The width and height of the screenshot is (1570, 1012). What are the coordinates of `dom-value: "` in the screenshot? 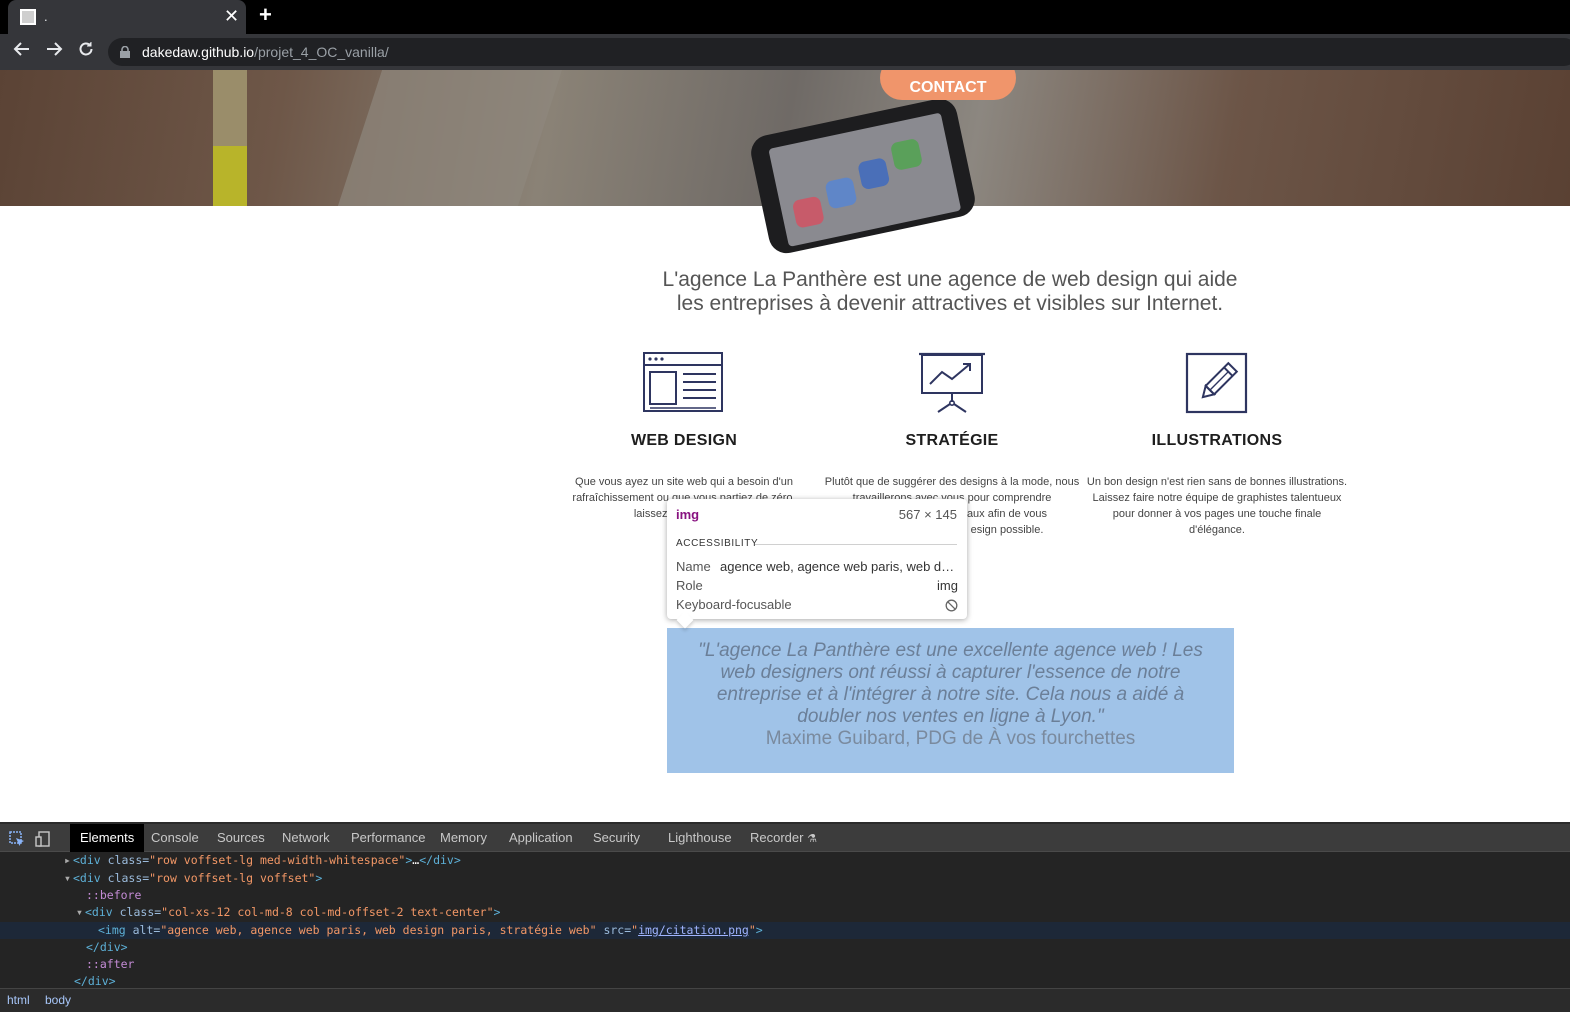 It's located at (752, 930).